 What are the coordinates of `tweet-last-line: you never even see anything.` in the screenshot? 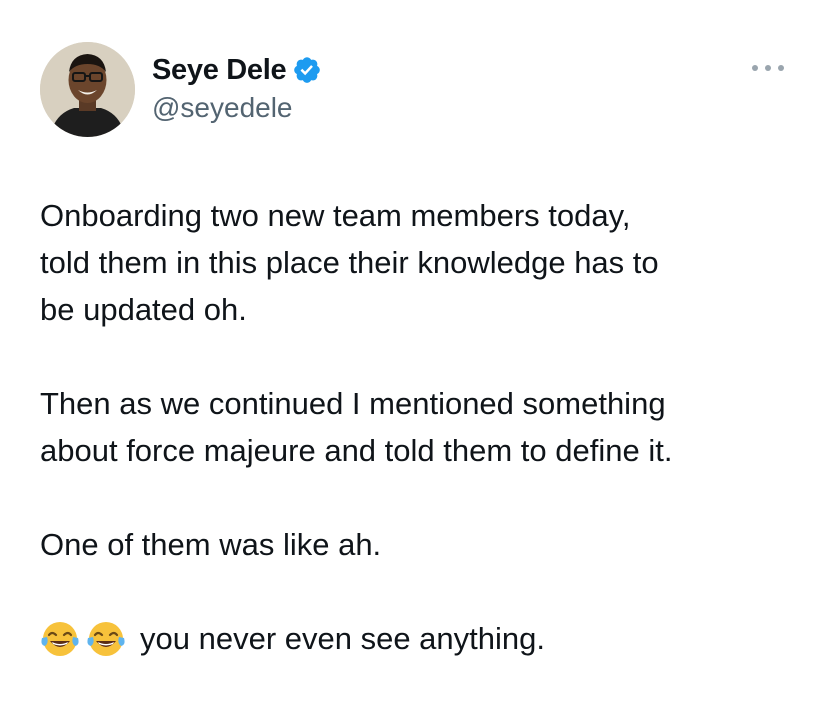 It's located at (420, 638).